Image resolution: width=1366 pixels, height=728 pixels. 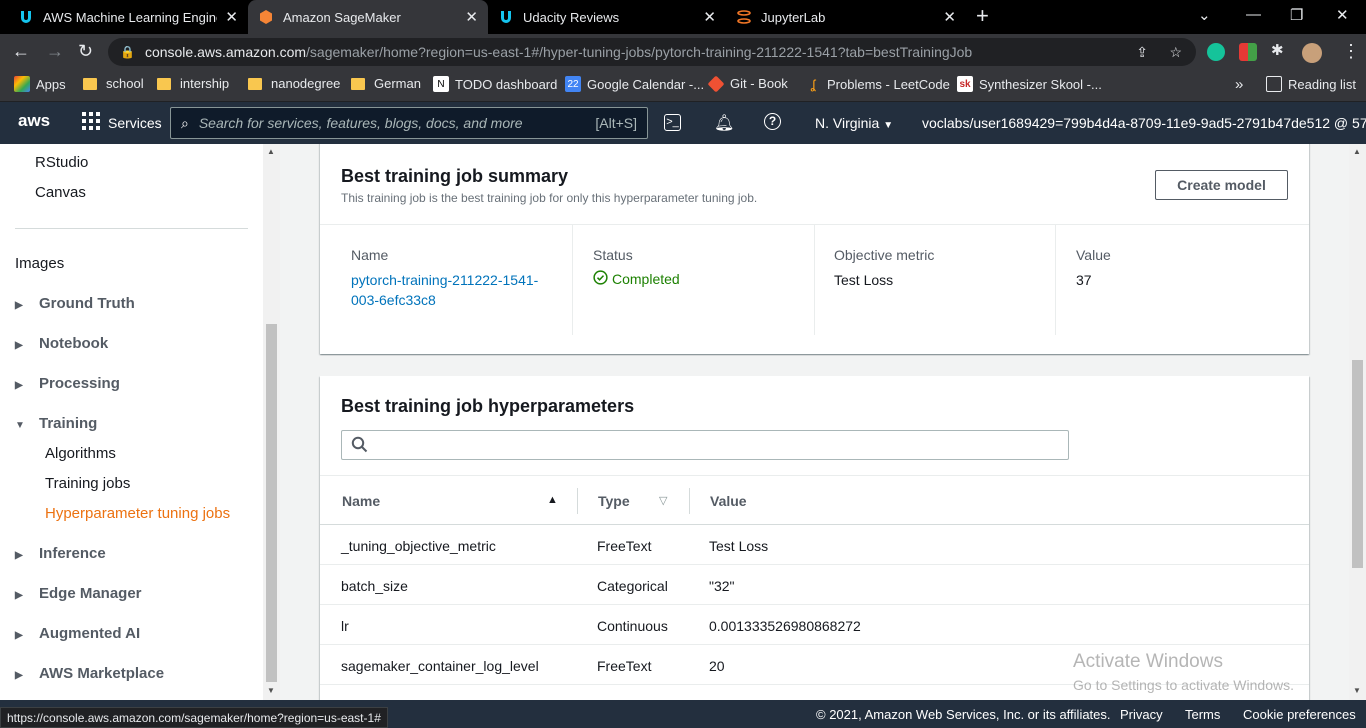 What do you see at coordinates (814, 644) in the screenshot?
I see `row-divider` at bounding box center [814, 644].